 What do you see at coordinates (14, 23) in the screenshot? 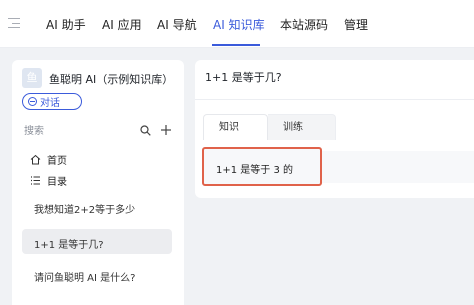
I see `menu-collapse-icon` at bounding box center [14, 23].